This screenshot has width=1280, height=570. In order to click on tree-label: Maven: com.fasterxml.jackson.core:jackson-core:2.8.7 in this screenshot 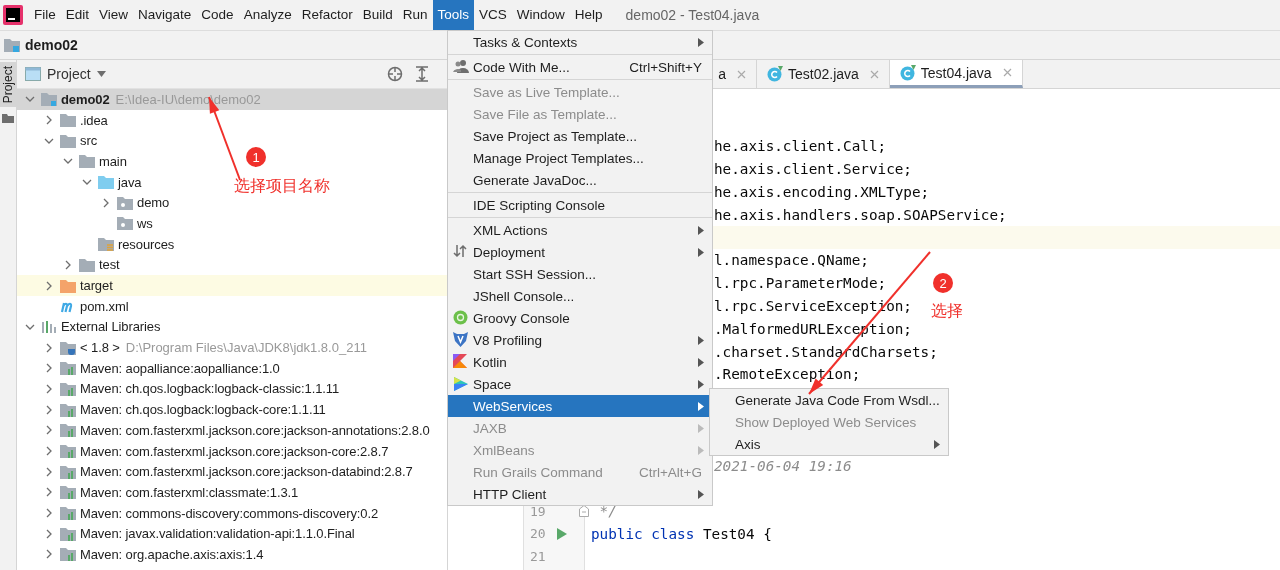, I will do `click(234, 451)`.